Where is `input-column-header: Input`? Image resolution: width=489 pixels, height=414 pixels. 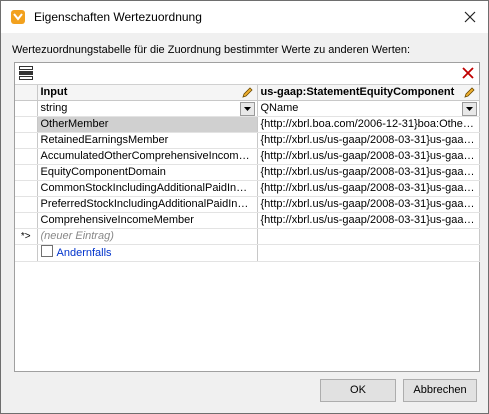
input-column-header: Input is located at coordinates (147, 93).